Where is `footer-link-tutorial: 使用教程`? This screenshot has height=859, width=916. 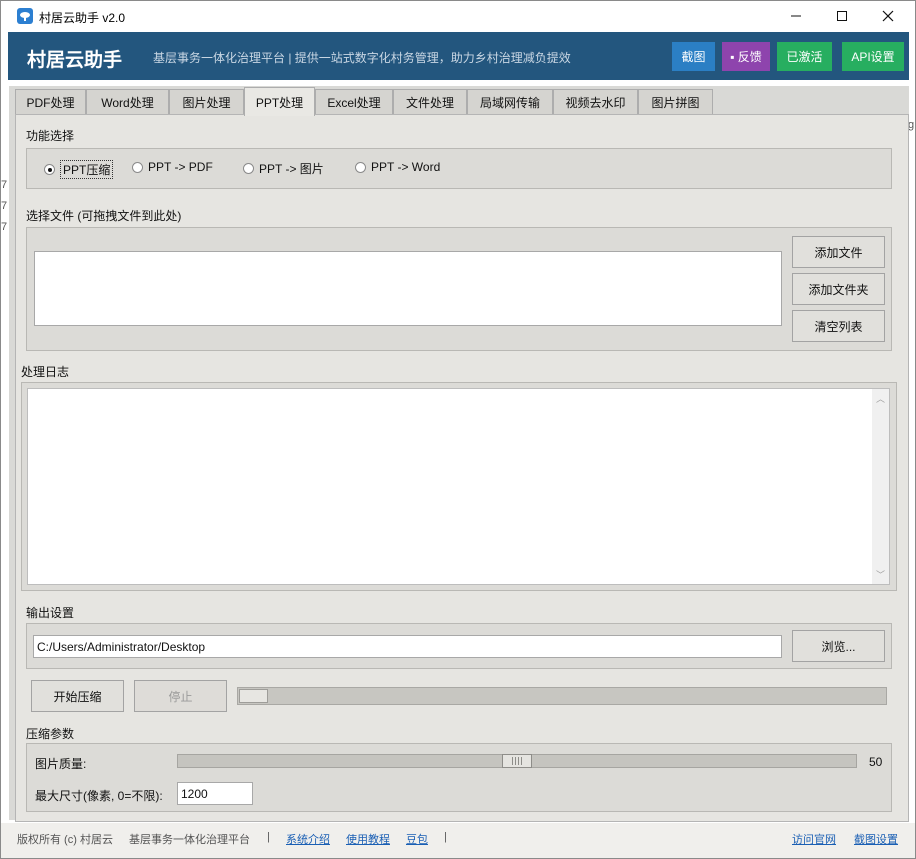 footer-link-tutorial: 使用教程 is located at coordinates (368, 839).